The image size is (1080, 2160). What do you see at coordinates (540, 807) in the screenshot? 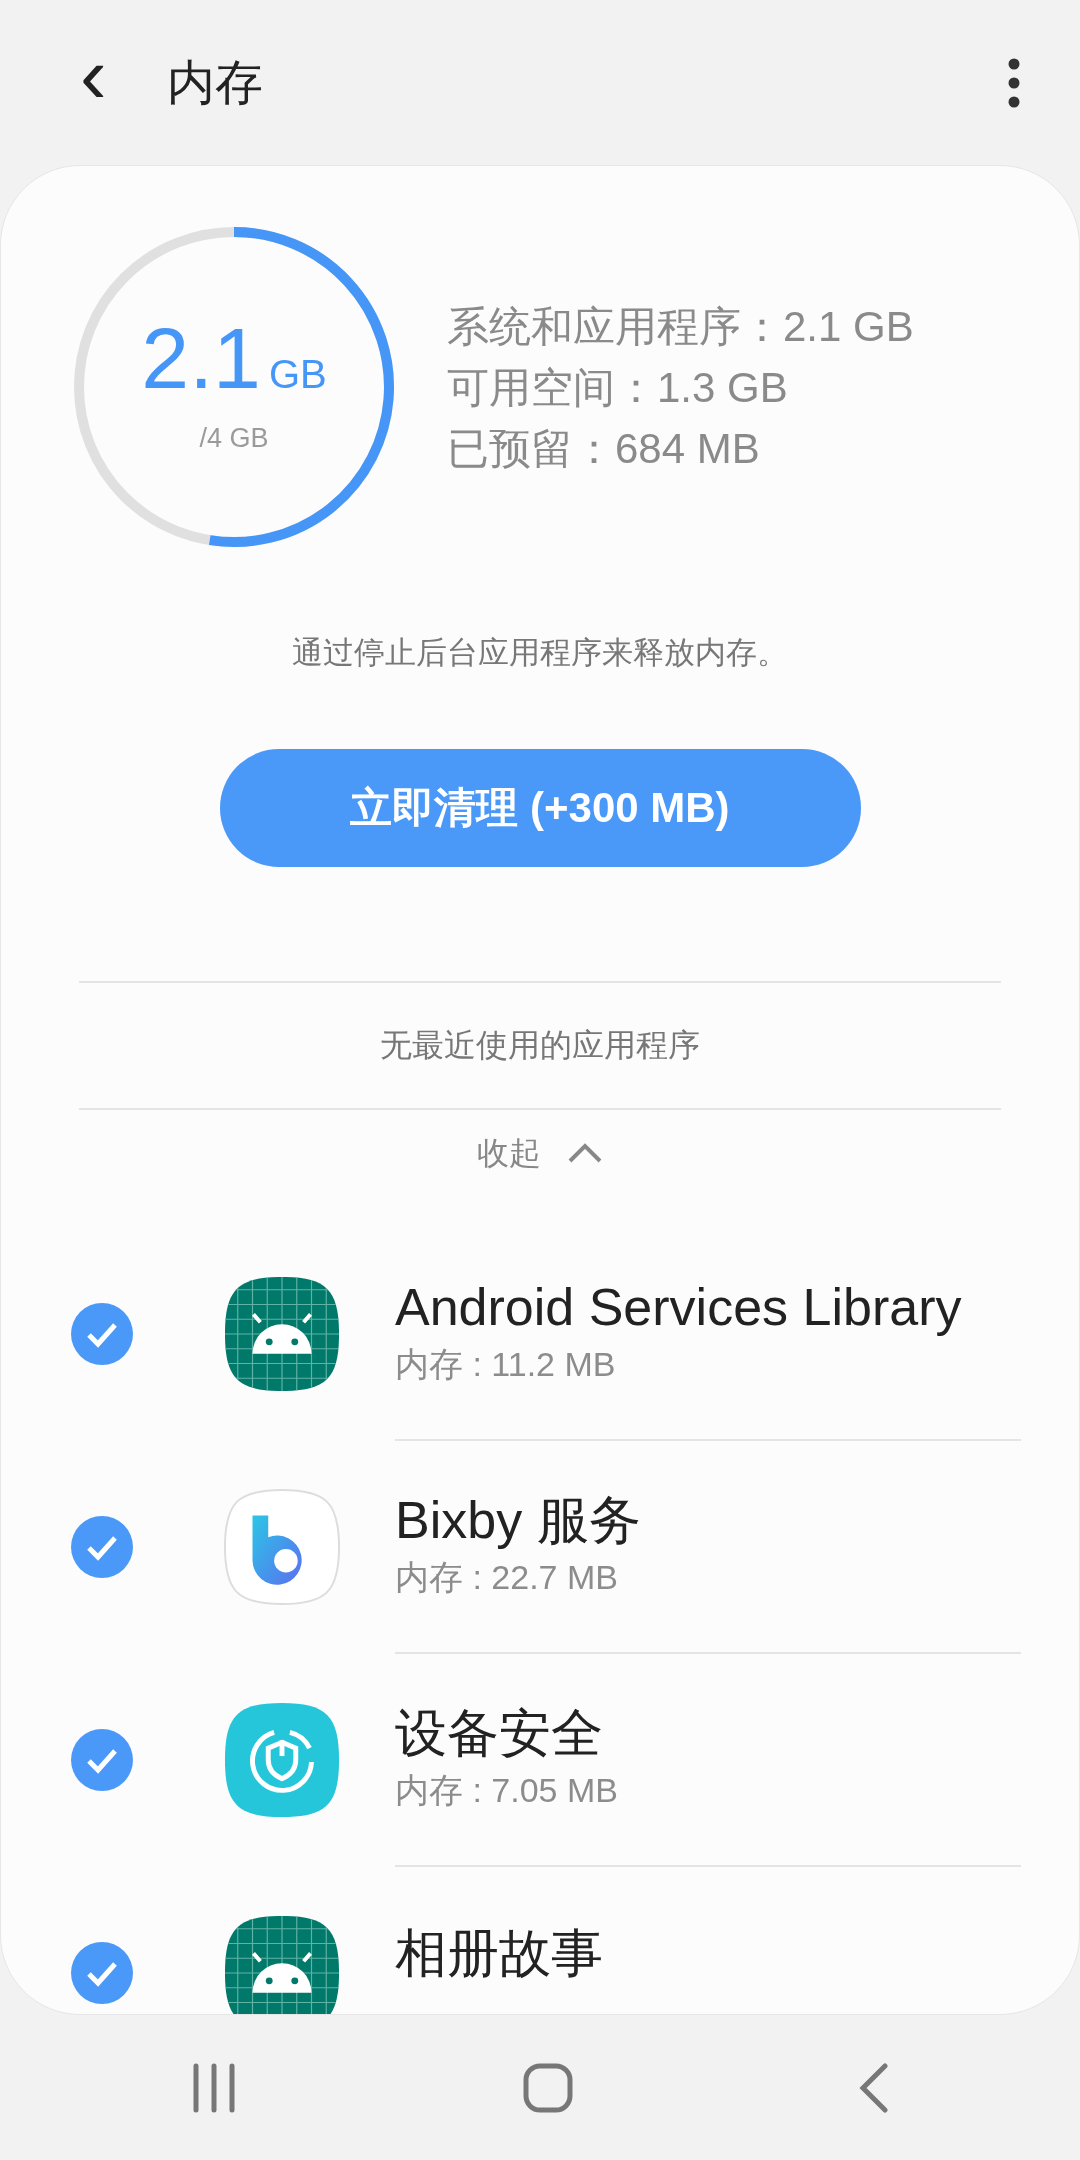
I see `clean-now-button: 立即清理 (+300 MB)` at bounding box center [540, 807].